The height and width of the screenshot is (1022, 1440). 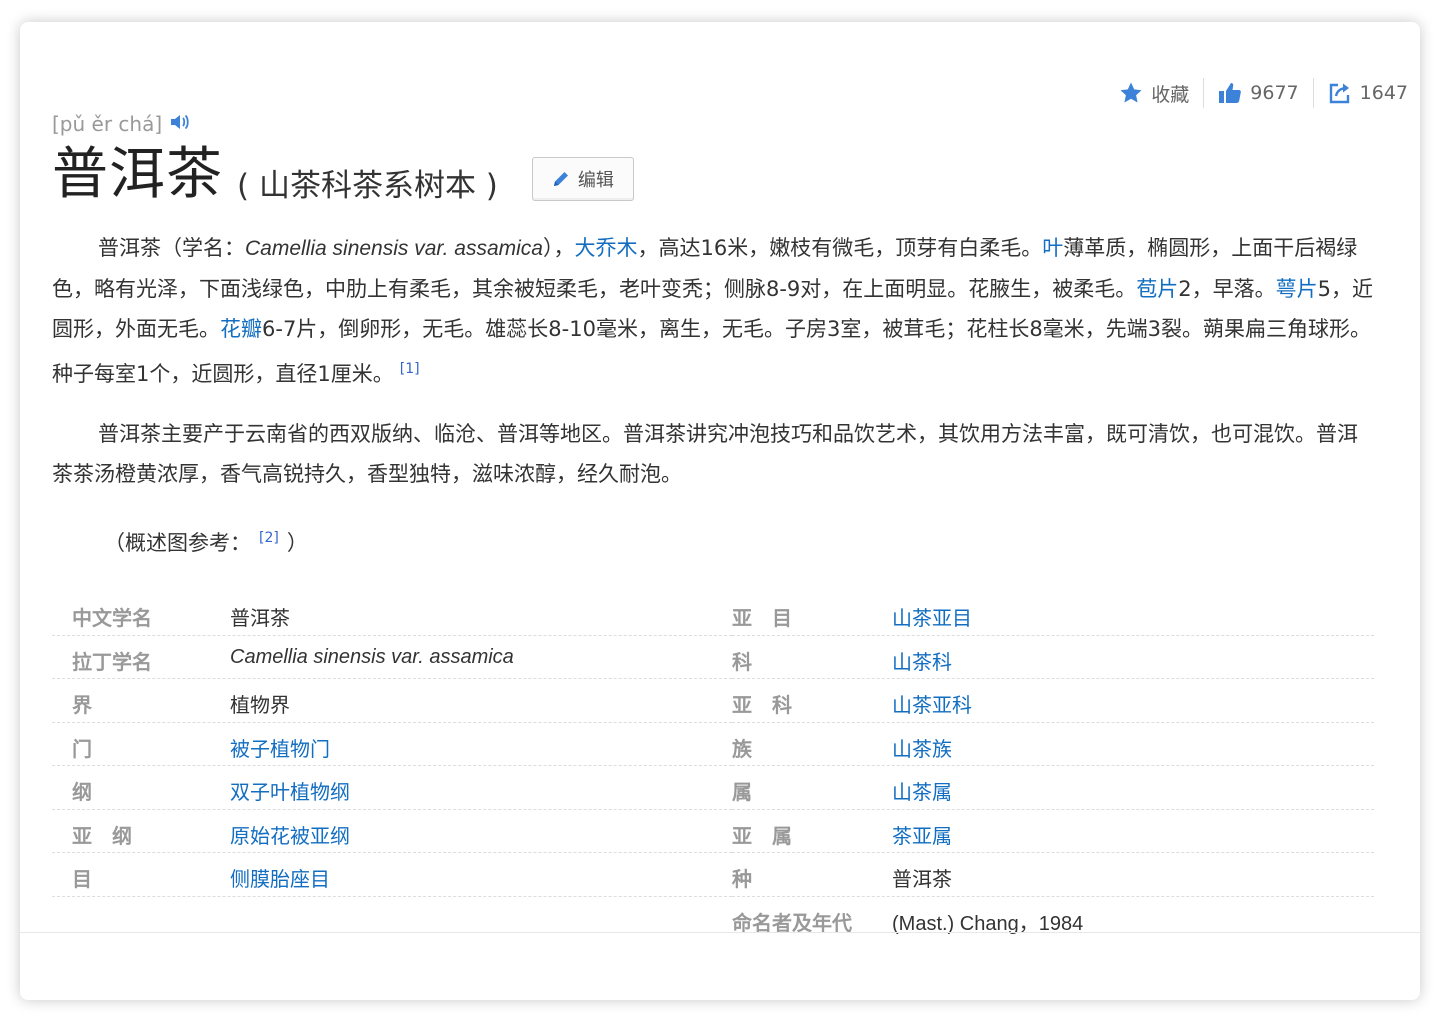 I want to click on info-row: 中文学名 普洱茶, so click(x=392, y=614).